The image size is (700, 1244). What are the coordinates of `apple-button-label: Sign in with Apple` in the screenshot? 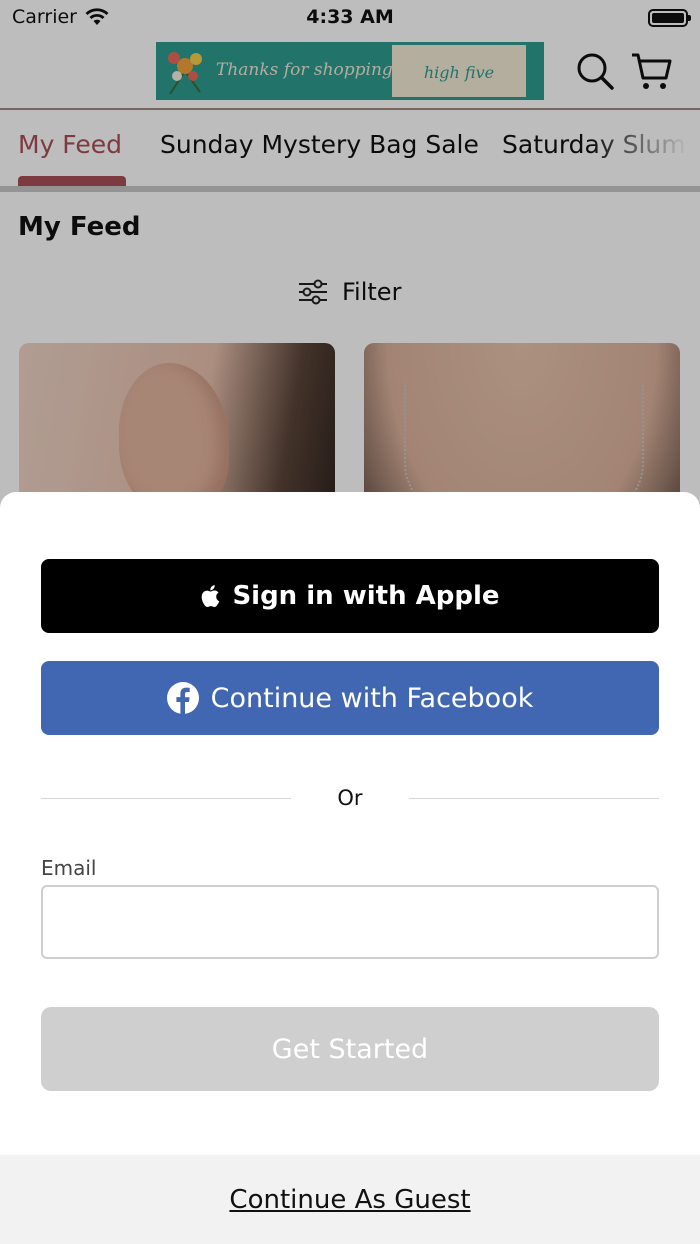 It's located at (366, 596).